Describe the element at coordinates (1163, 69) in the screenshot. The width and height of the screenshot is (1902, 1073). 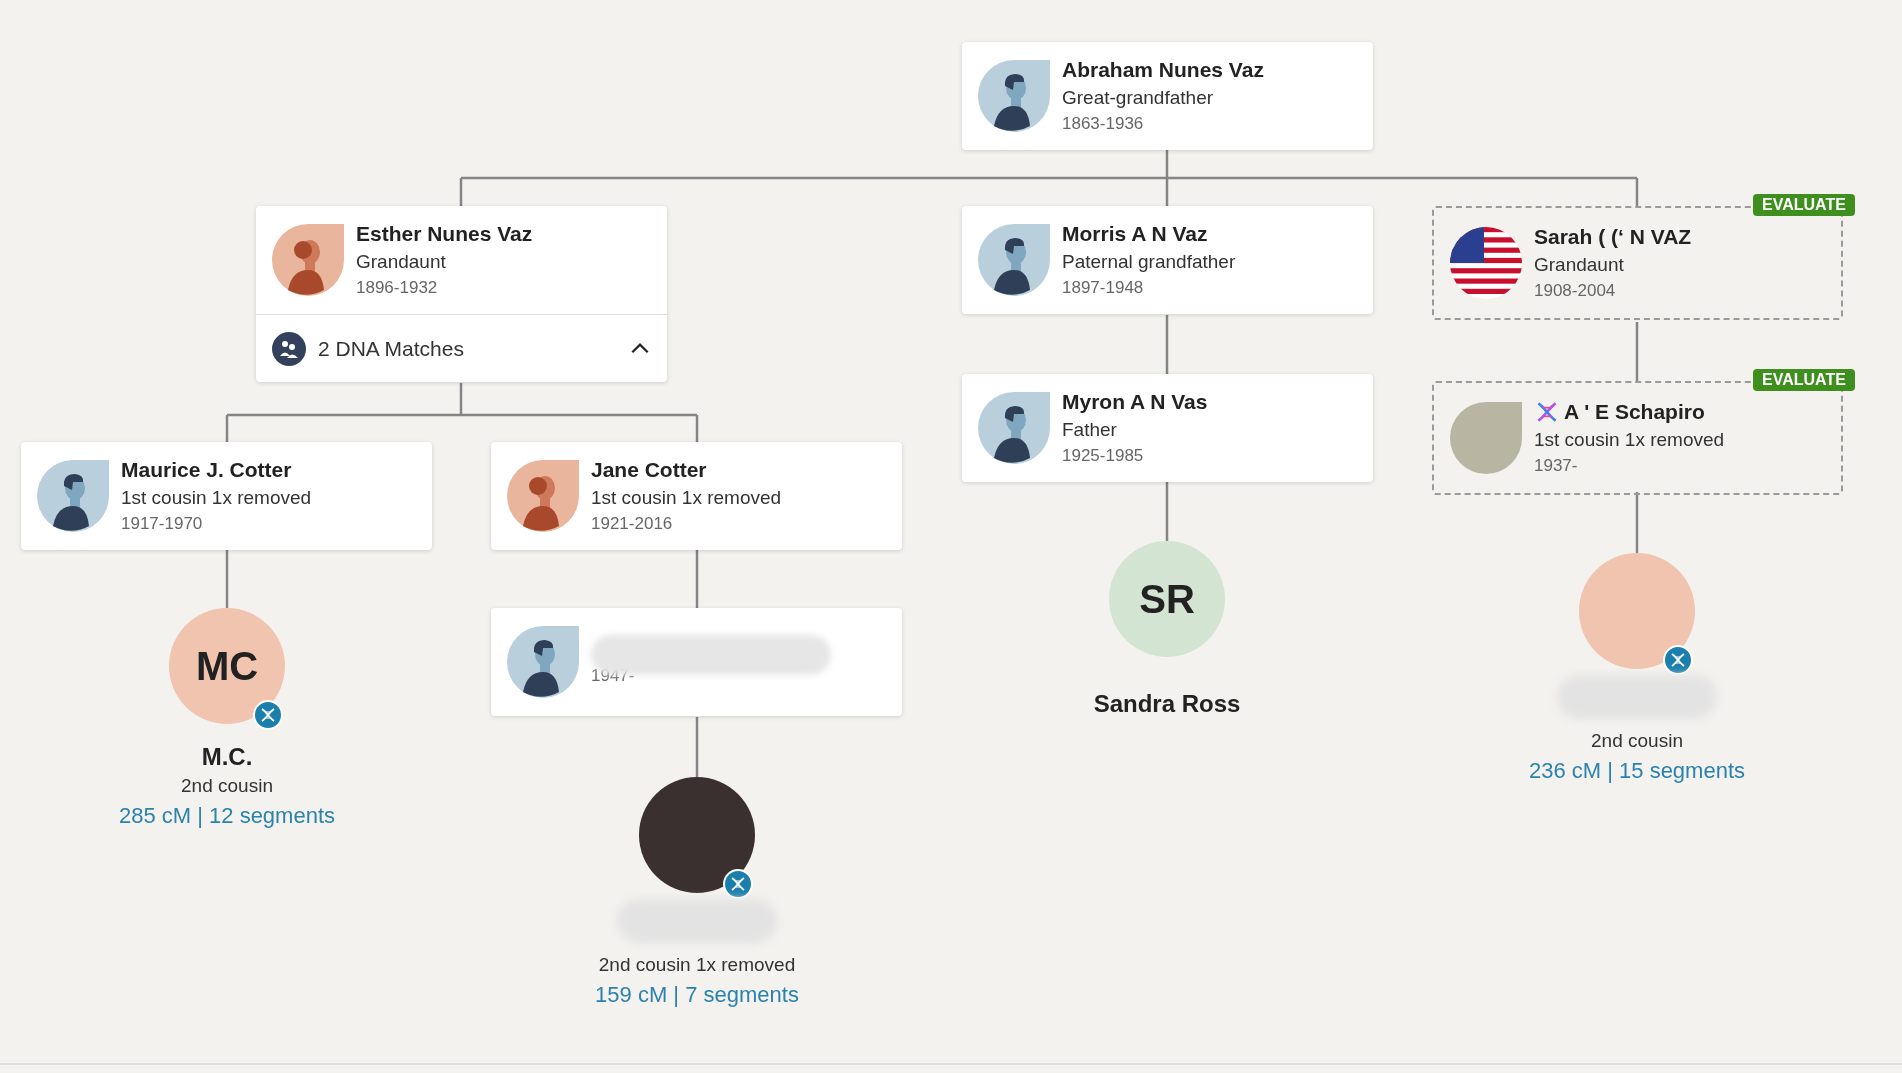
I see `person-name: Abraham Nunes Vaz` at that location.